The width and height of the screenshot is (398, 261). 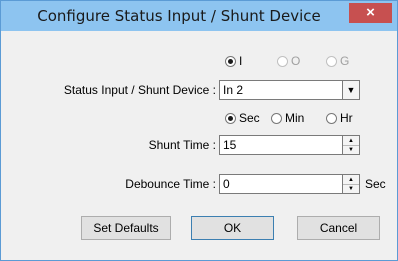 I want to click on debounce-time-label: Debounce Time :, so click(x=170, y=184).